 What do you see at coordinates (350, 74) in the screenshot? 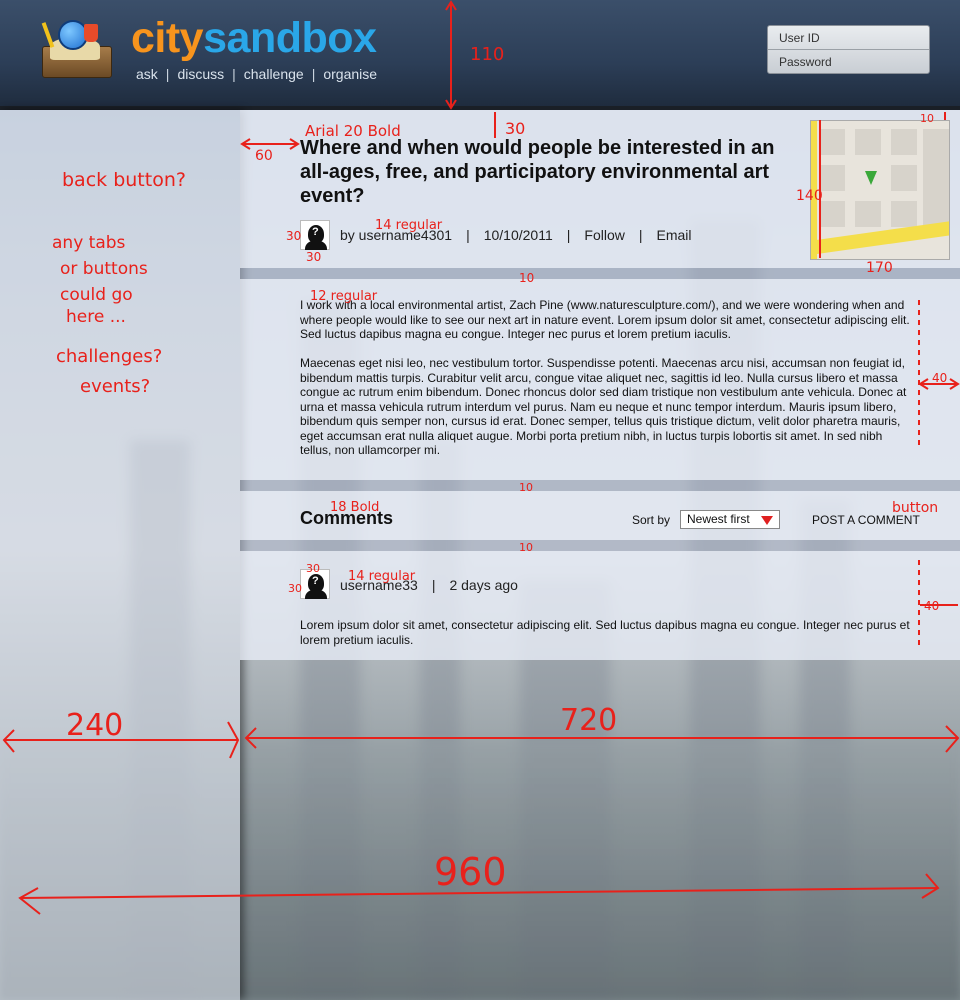
I see `nav-organise: organise` at bounding box center [350, 74].